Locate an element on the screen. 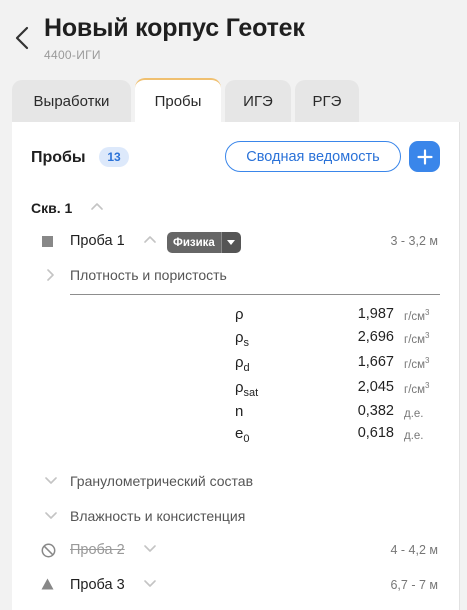 The height and width of the screenshot is (610, 467). physics-tag-label: Физика is located at coordinates (194, 242).